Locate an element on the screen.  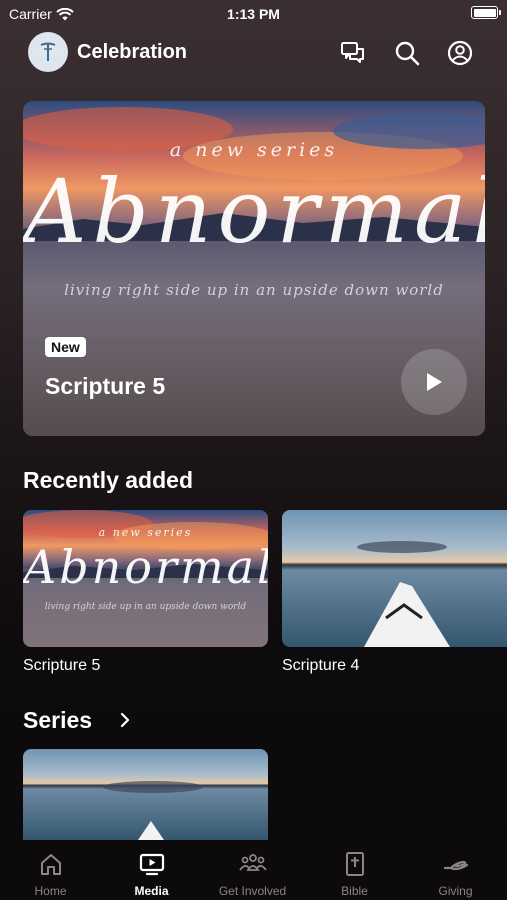
status-right is located at coordinates (486, 12).